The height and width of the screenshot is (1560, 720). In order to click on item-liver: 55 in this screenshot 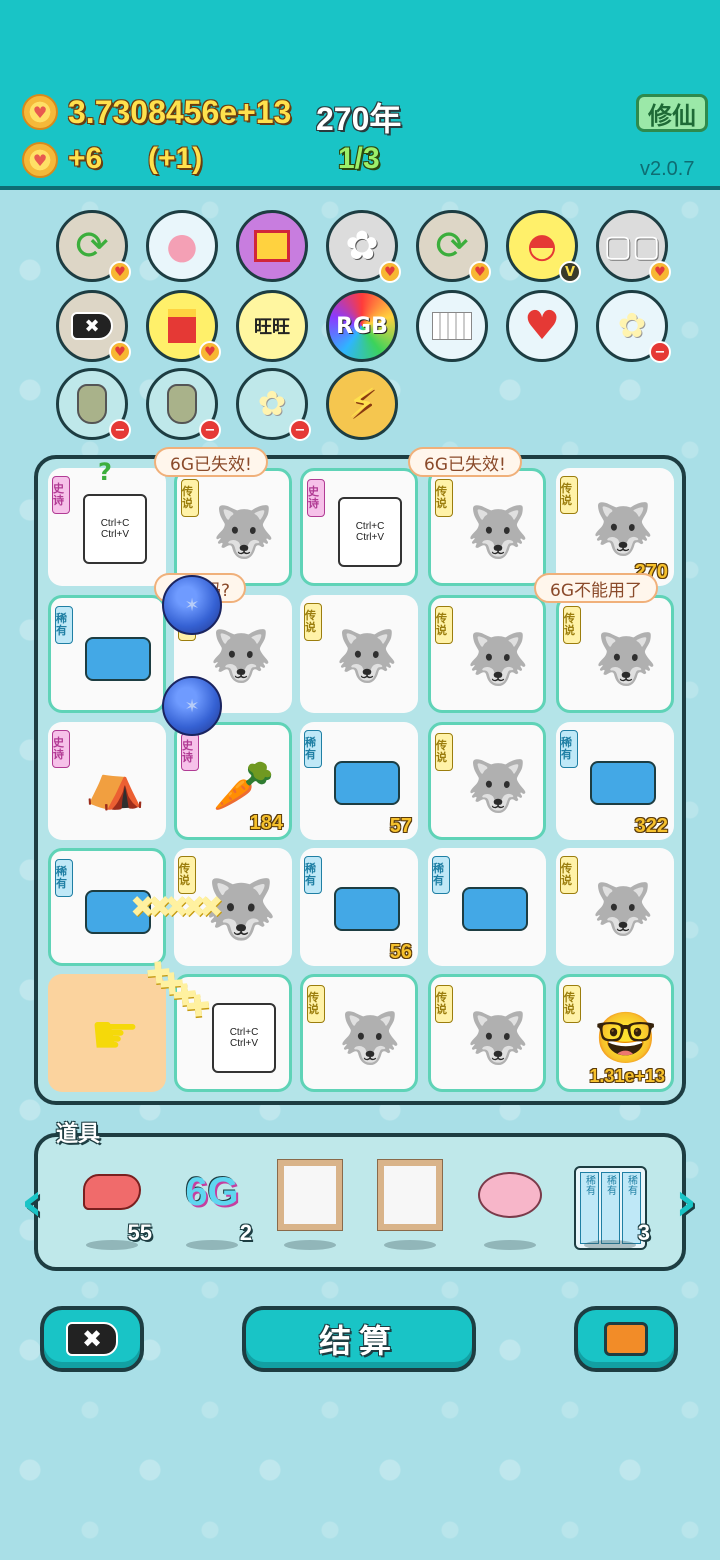, I will do `click(112, 1205)`.